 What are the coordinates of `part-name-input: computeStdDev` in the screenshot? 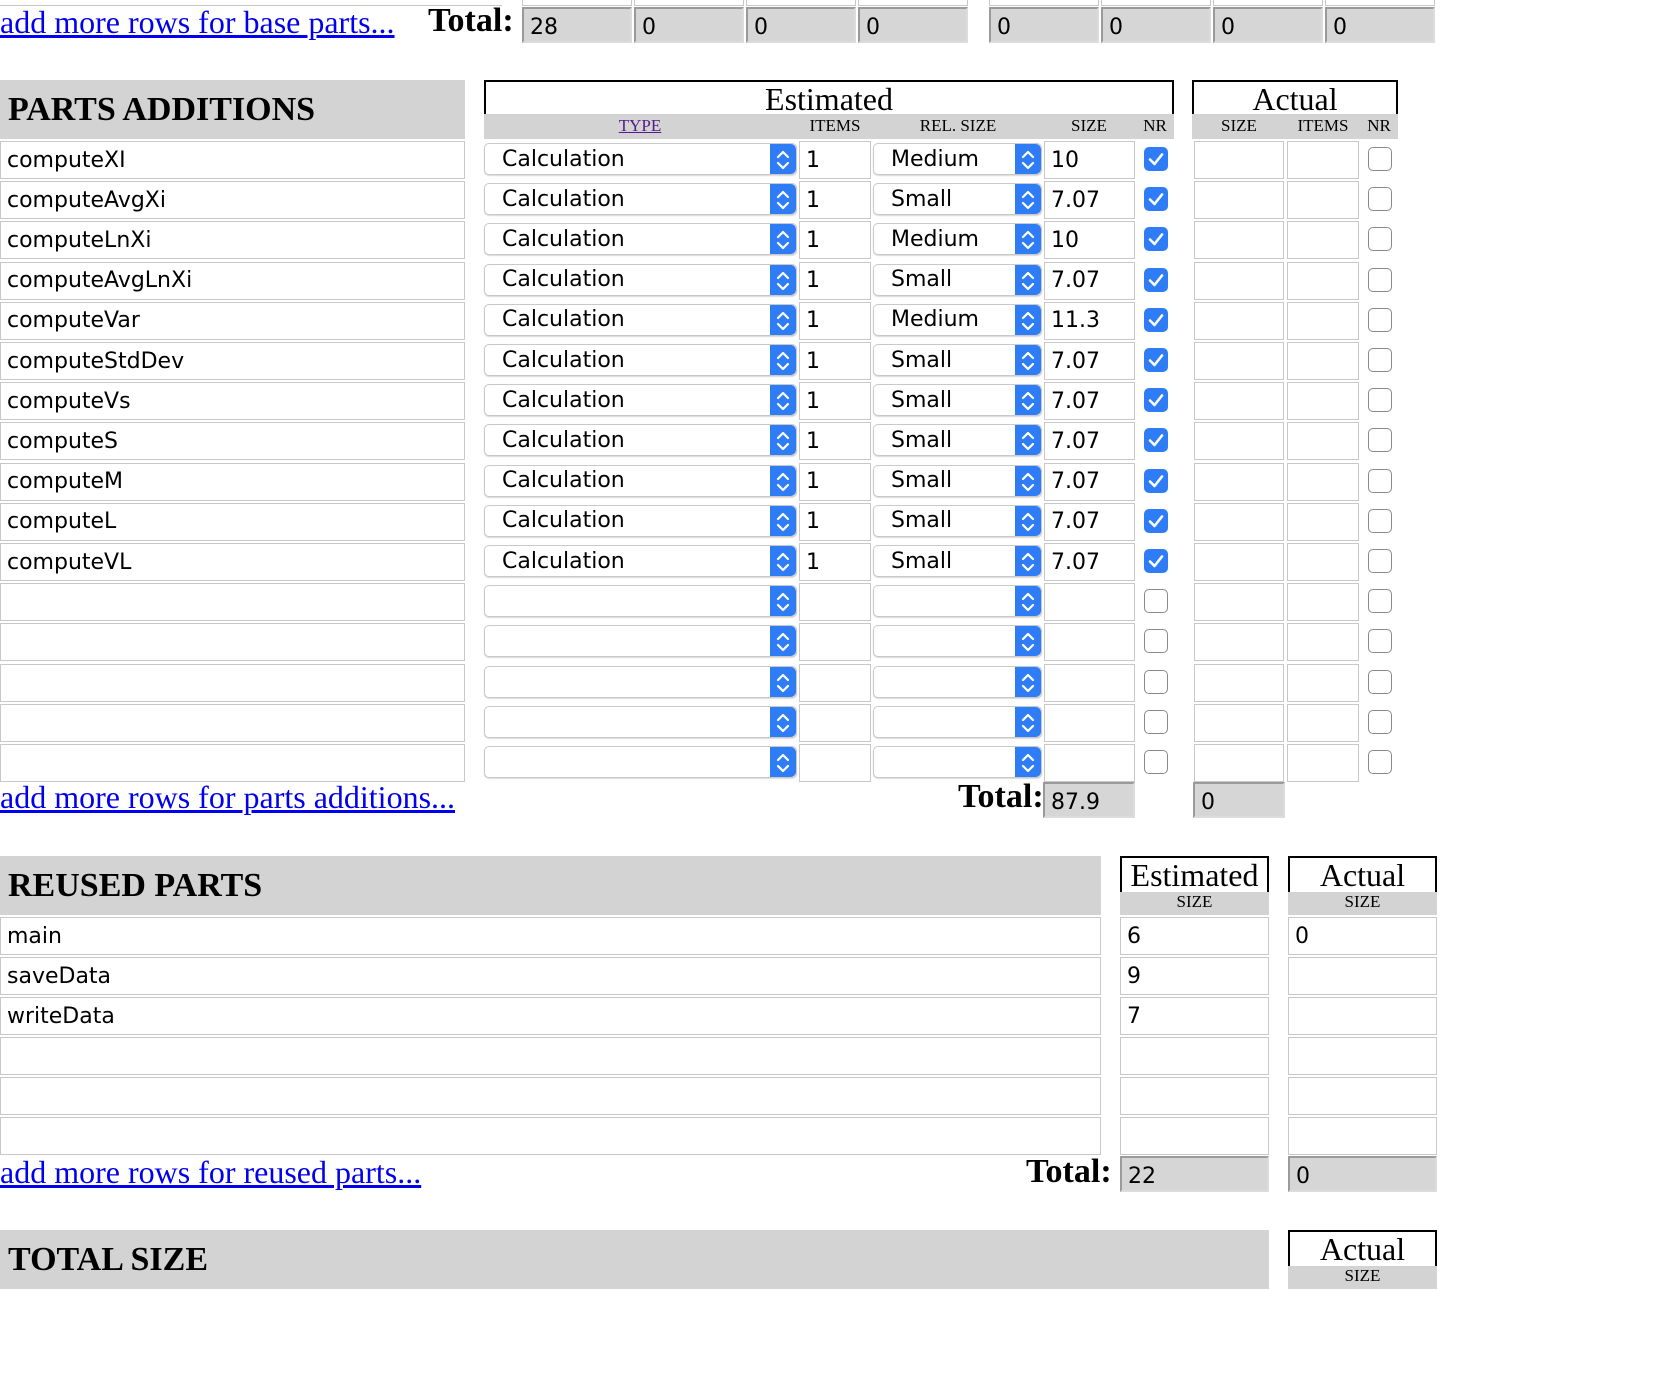 It's located at (232, 361).